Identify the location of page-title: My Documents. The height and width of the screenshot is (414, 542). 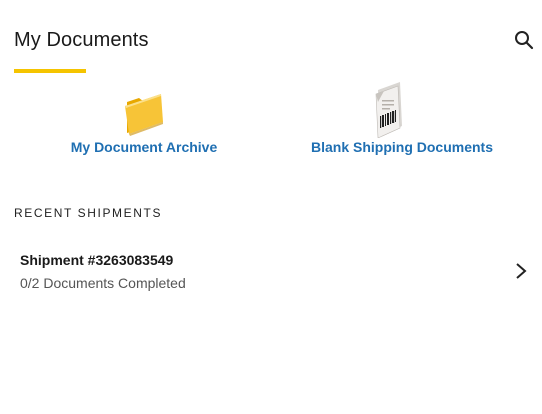
(81, 40).